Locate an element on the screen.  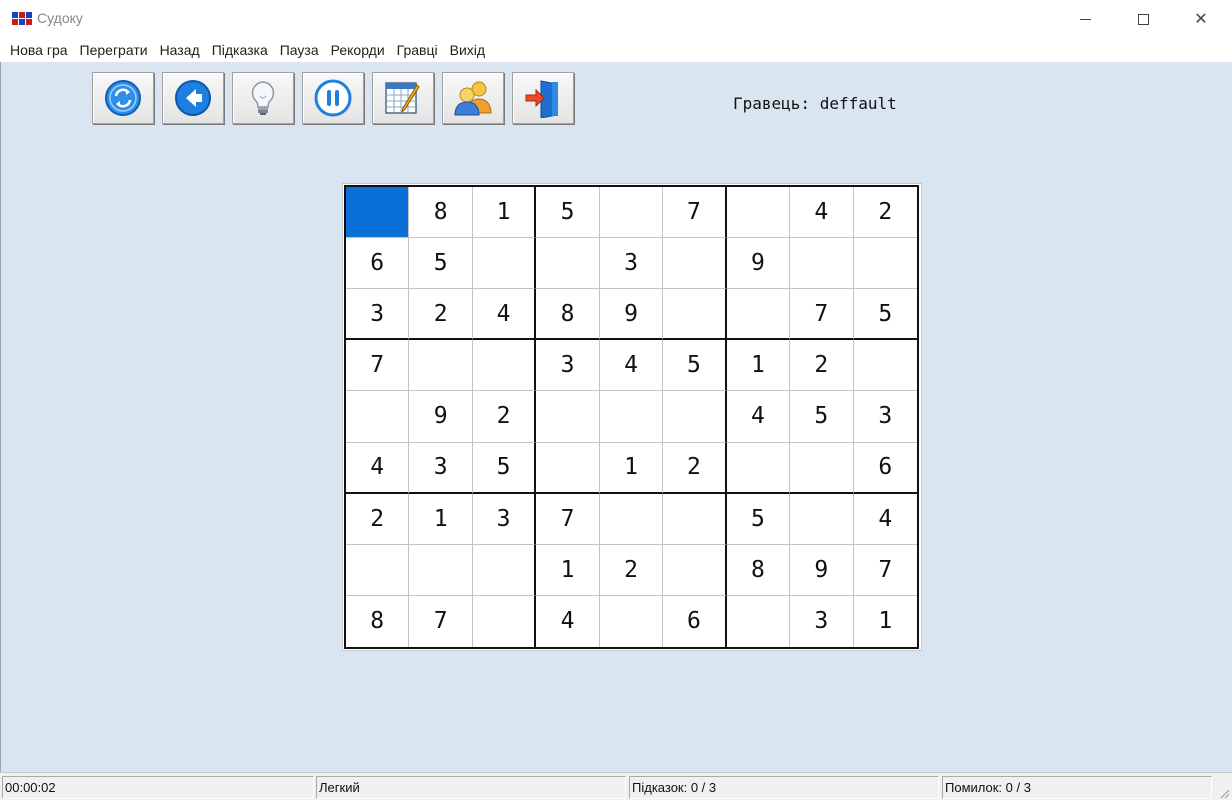
menu-back: Назад is located at coordinates (180, 50).